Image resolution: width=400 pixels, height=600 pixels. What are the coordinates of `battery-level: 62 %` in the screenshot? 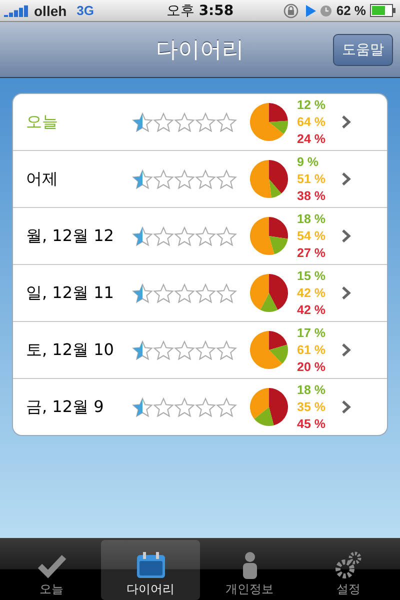 It's located at (351, 10).